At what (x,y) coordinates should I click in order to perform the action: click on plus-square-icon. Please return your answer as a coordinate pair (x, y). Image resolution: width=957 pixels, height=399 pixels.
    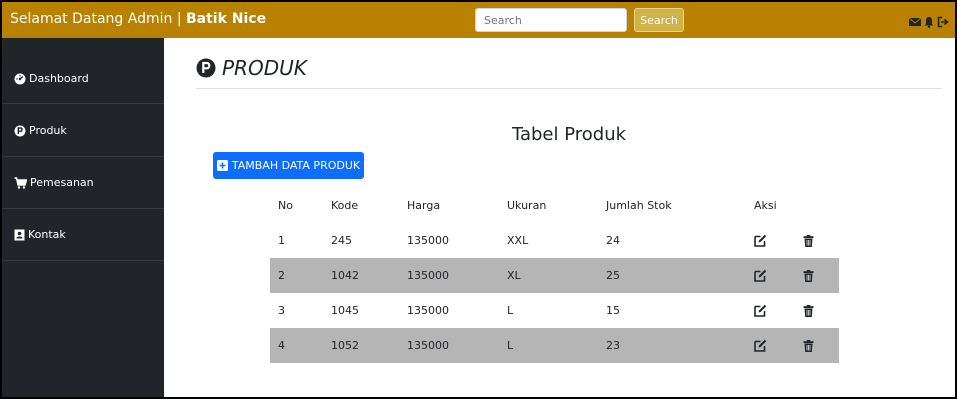
    Looking at the image, I should click on (222, 165).